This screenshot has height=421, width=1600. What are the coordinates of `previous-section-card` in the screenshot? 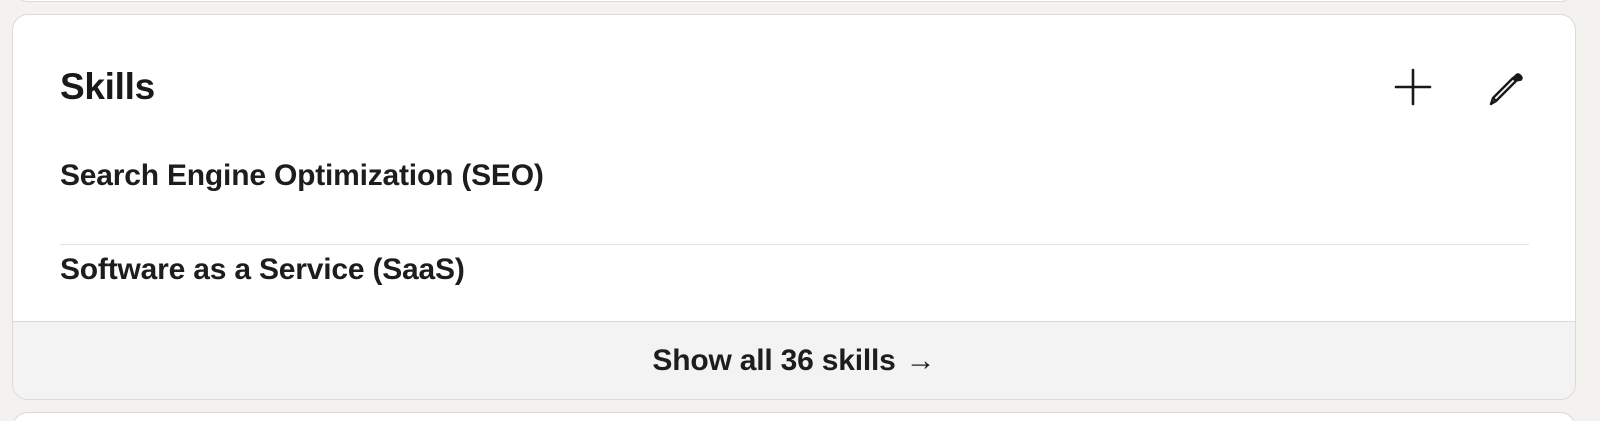 It's located at (794, 1).